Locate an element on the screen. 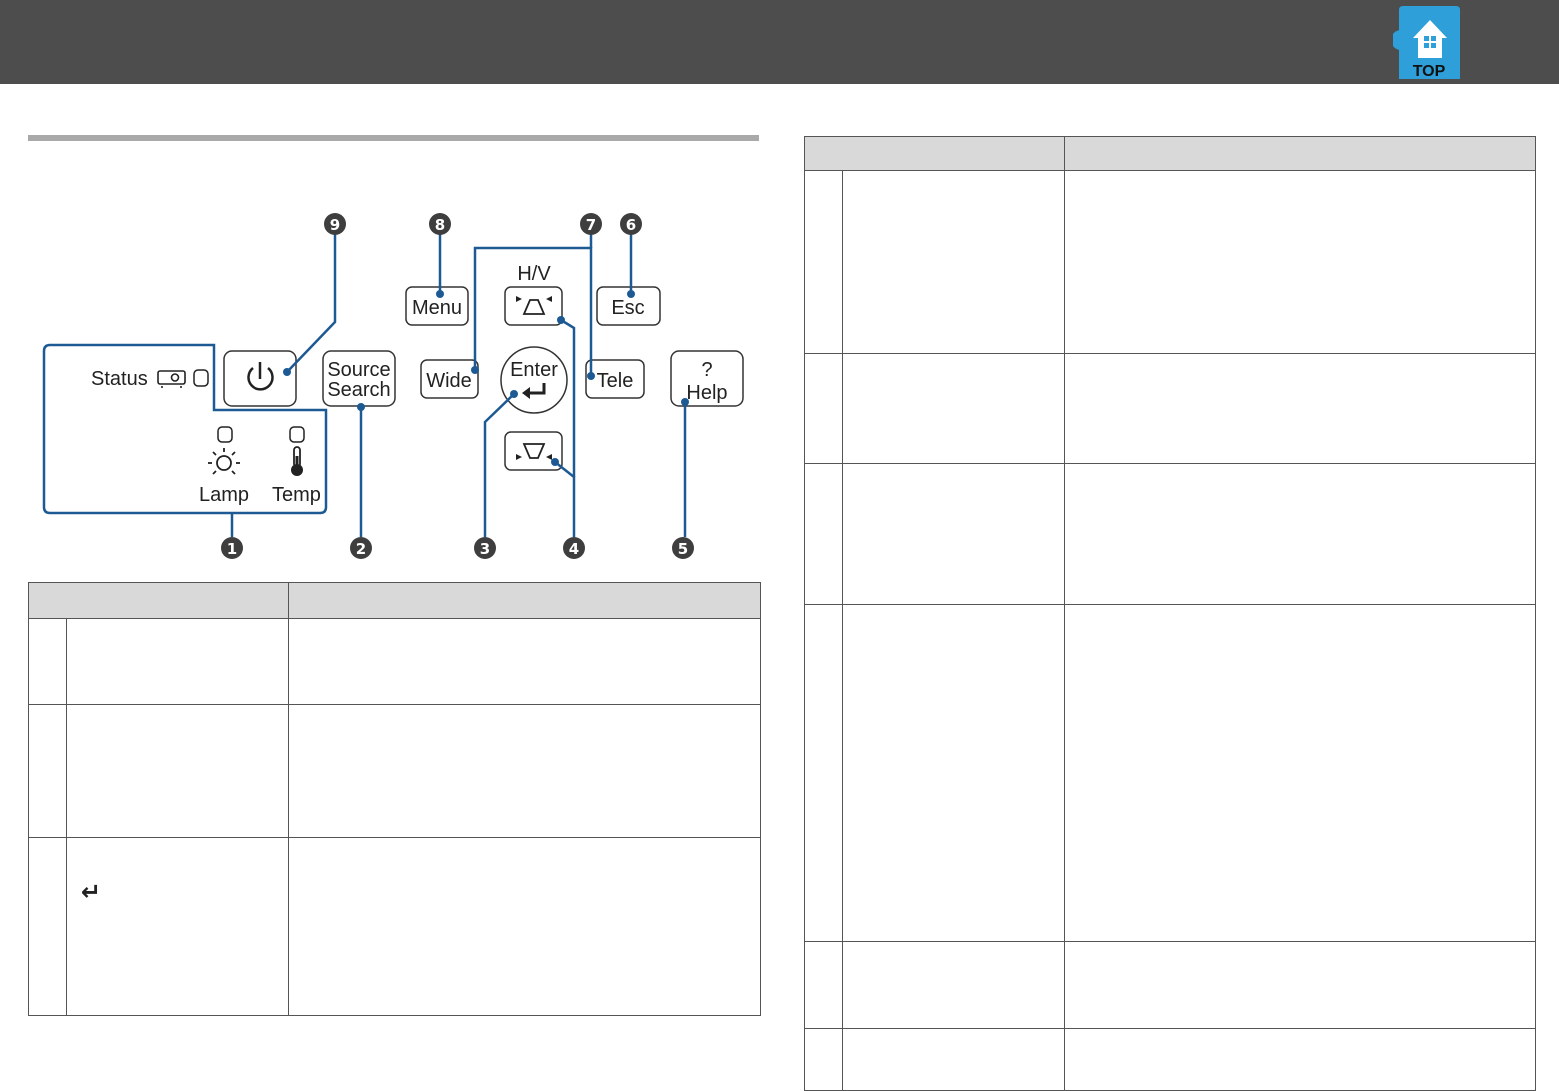  callout-9: 9 is located at coordinates (335, 224).